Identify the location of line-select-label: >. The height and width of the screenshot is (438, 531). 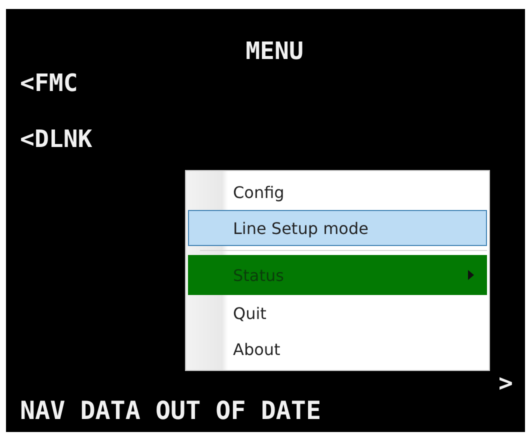
(505, 383).